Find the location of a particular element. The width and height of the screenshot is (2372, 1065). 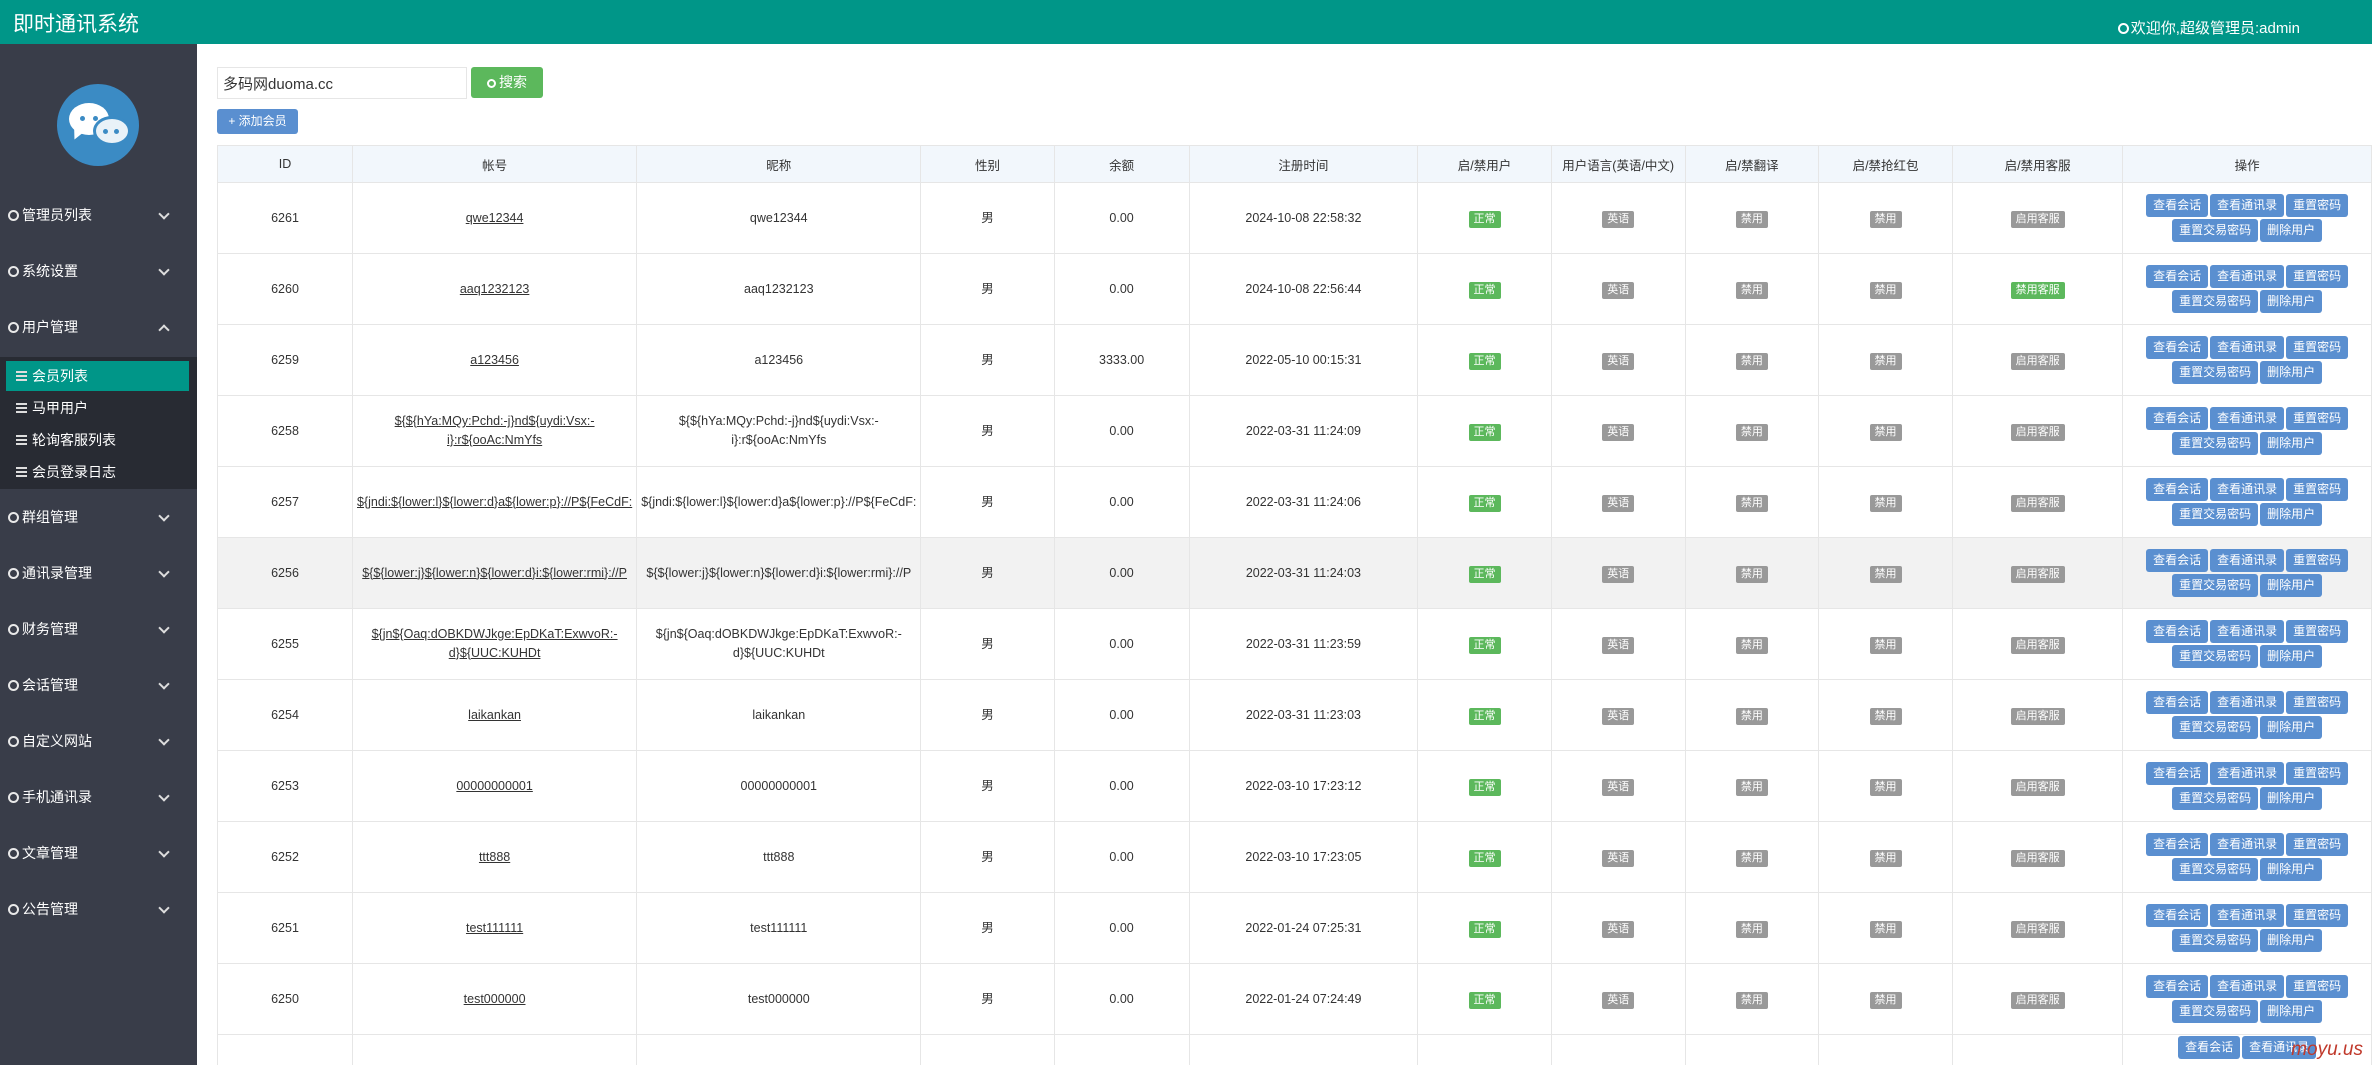

account-link: test000000 is located at coordinates (495, 999).